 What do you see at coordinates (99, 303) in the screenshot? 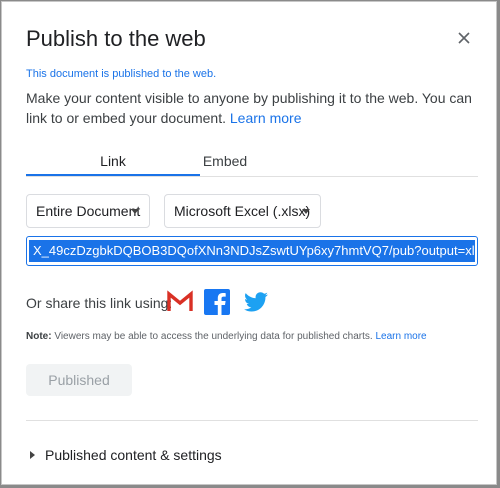
I see `share-label: Or share this link using:` at bounding box center [99, 303].